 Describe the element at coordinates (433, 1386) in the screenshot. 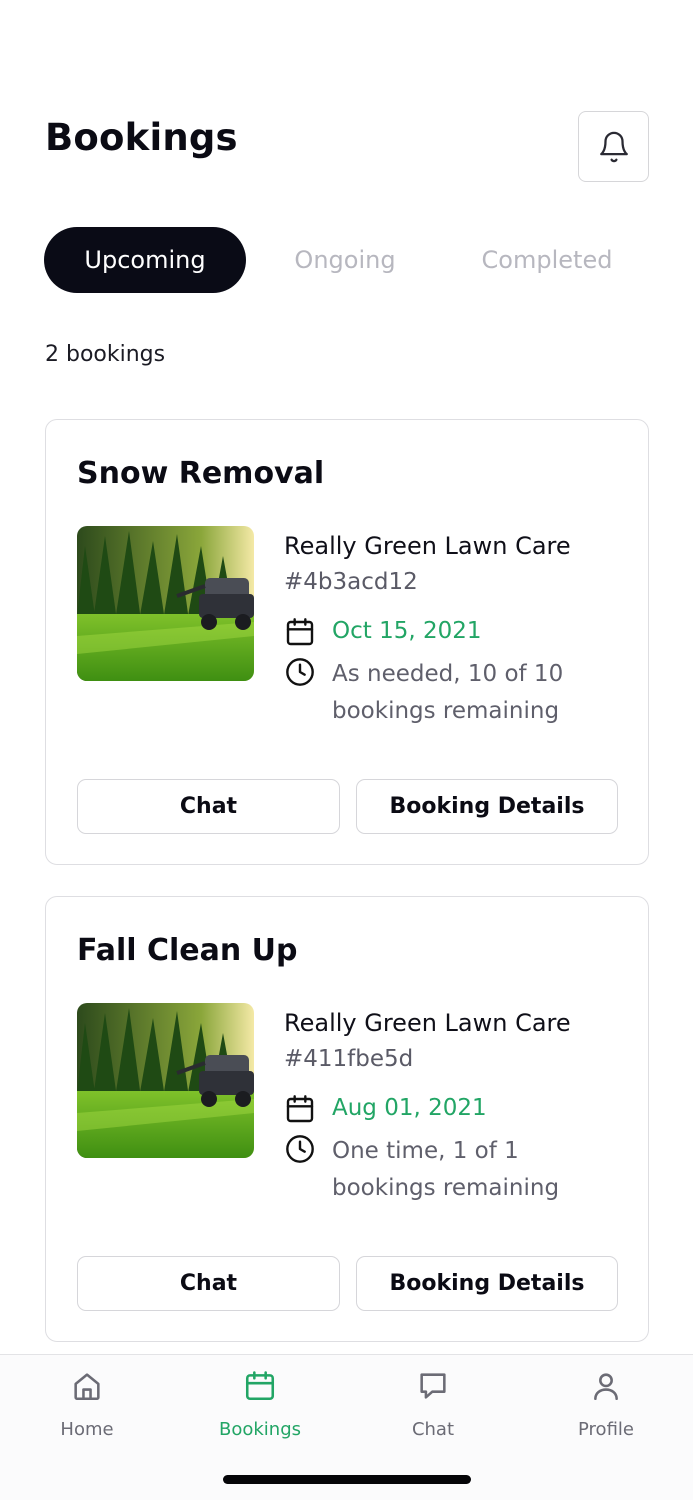

I see `chat-bubble-icon` at that location.